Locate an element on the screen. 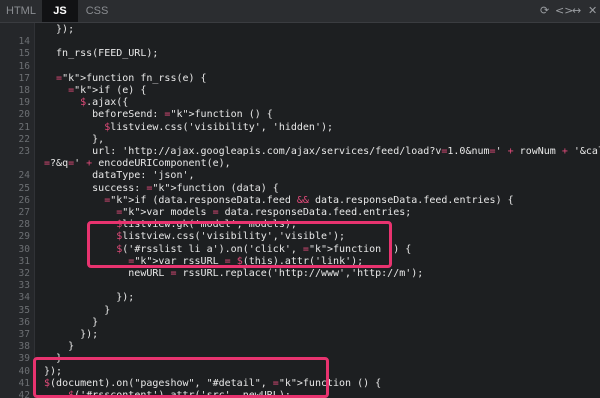  code-text: beforeSend: ="k">function () { is located at coordinates (158, 115).